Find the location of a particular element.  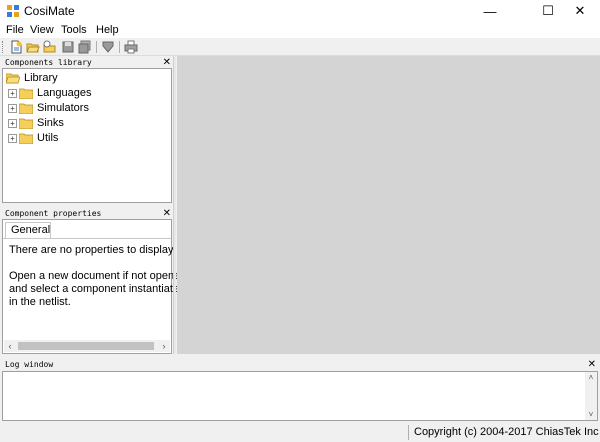

scroll-left-icon: ‹ is located at coordinates (10, 346).